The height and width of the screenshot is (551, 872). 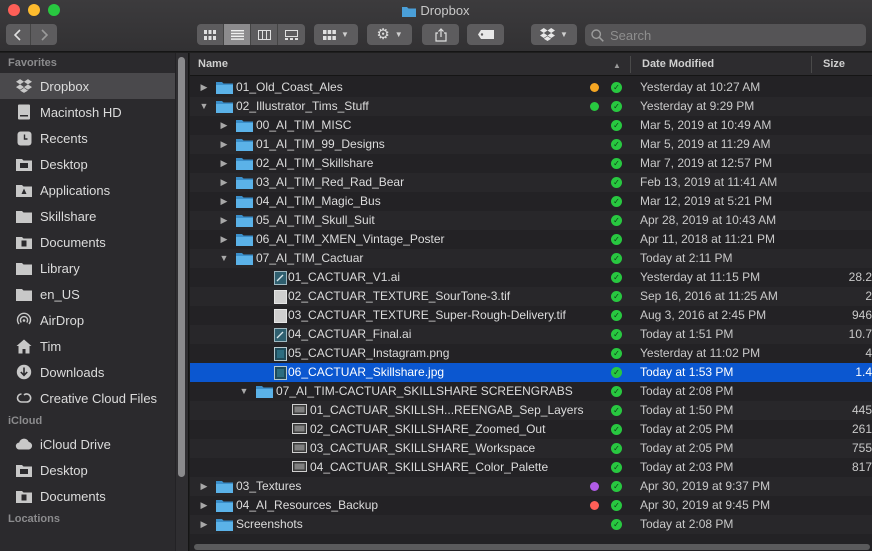 What do you see at coordinates (94, 346) in the screenshot?
I see `sidebar-item-tim: Tim` at bounding box center [94, 346].